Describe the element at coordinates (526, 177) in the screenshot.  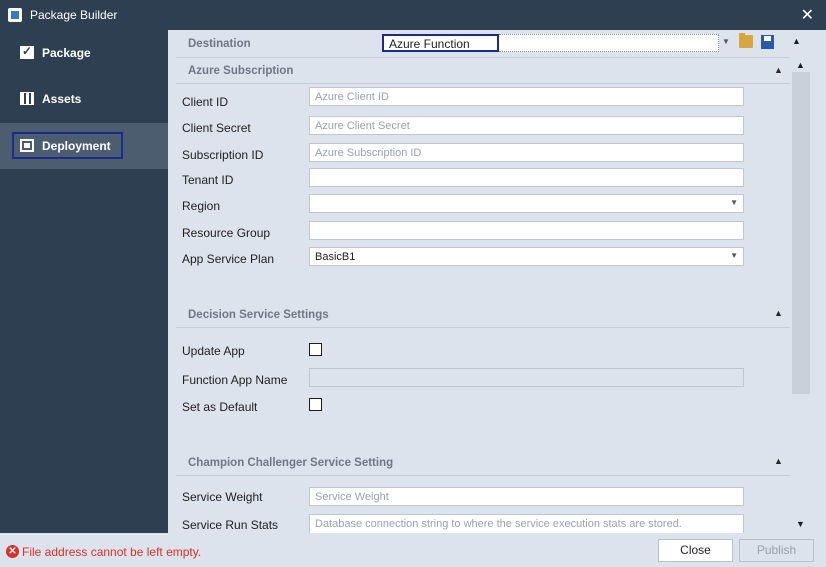
I see `tenant-id-input` at that location.